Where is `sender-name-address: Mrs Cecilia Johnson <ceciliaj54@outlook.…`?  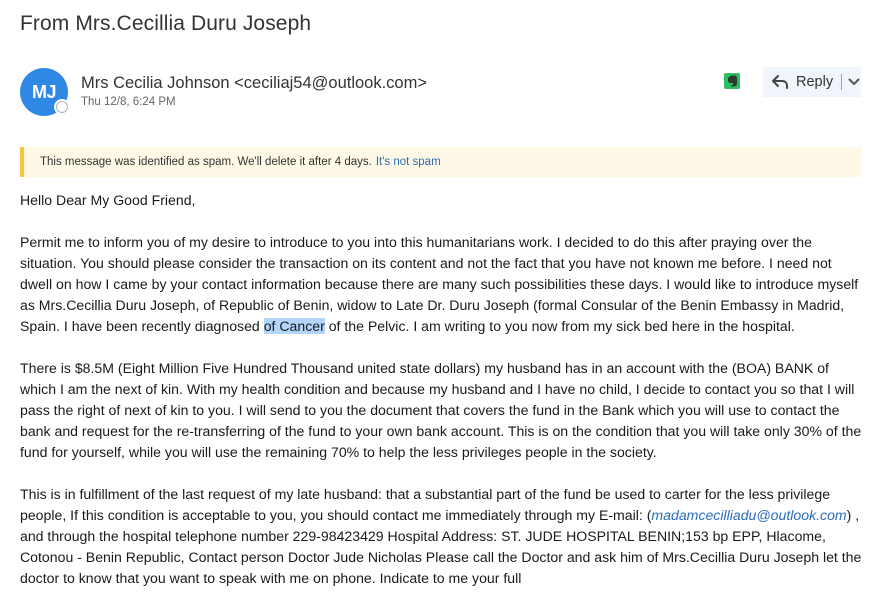
sender-name-address: Mrs Cecilia Johnson <ceciliaj54@outlook.… is located at coordinates (254, 83).